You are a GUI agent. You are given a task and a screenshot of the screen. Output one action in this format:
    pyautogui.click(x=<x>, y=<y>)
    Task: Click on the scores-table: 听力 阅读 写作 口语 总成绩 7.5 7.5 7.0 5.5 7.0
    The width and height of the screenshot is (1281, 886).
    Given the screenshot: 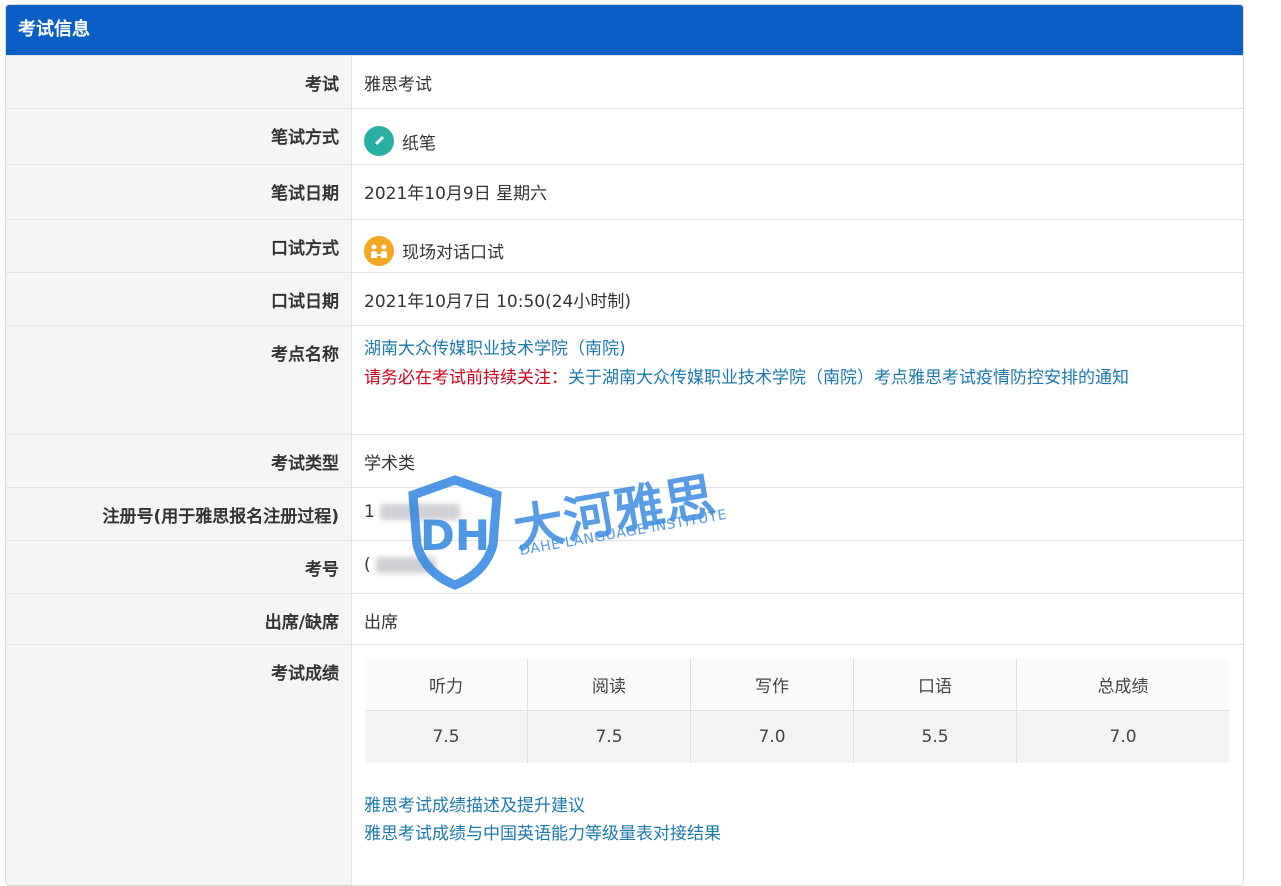 What is the action you would take?
    pyautogui.click(x=797, y=710)
    